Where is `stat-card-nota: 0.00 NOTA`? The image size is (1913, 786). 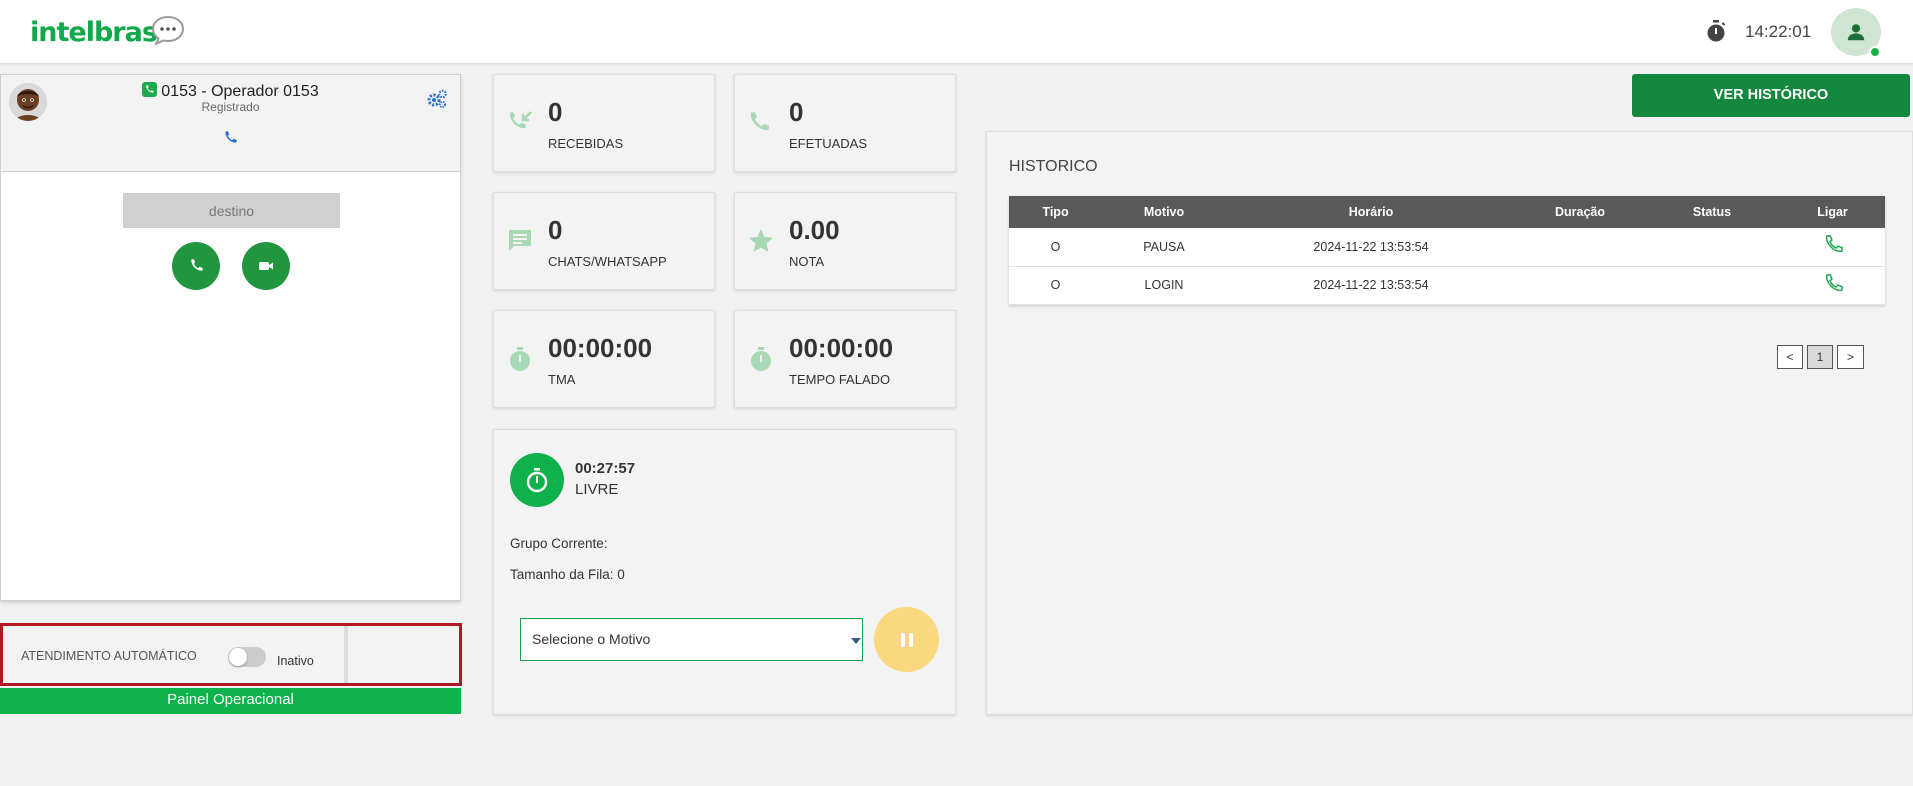
stat-card-nota: 0.00 NOTA is located at coordinates (845, 241).